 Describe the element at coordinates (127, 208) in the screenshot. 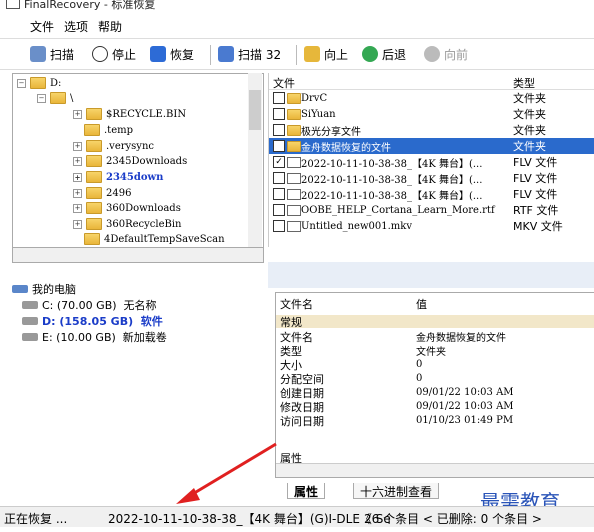

I see `tree-node: +360Downloads` at that location.